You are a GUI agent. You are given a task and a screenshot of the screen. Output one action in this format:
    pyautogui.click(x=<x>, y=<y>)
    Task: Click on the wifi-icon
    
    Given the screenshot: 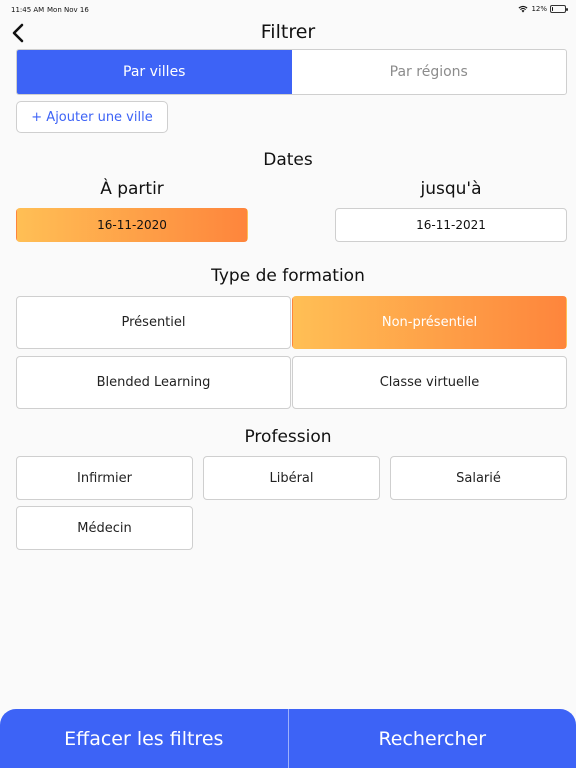 What is the action you would take?
    pyautogui.click(x=523, y=9)
    